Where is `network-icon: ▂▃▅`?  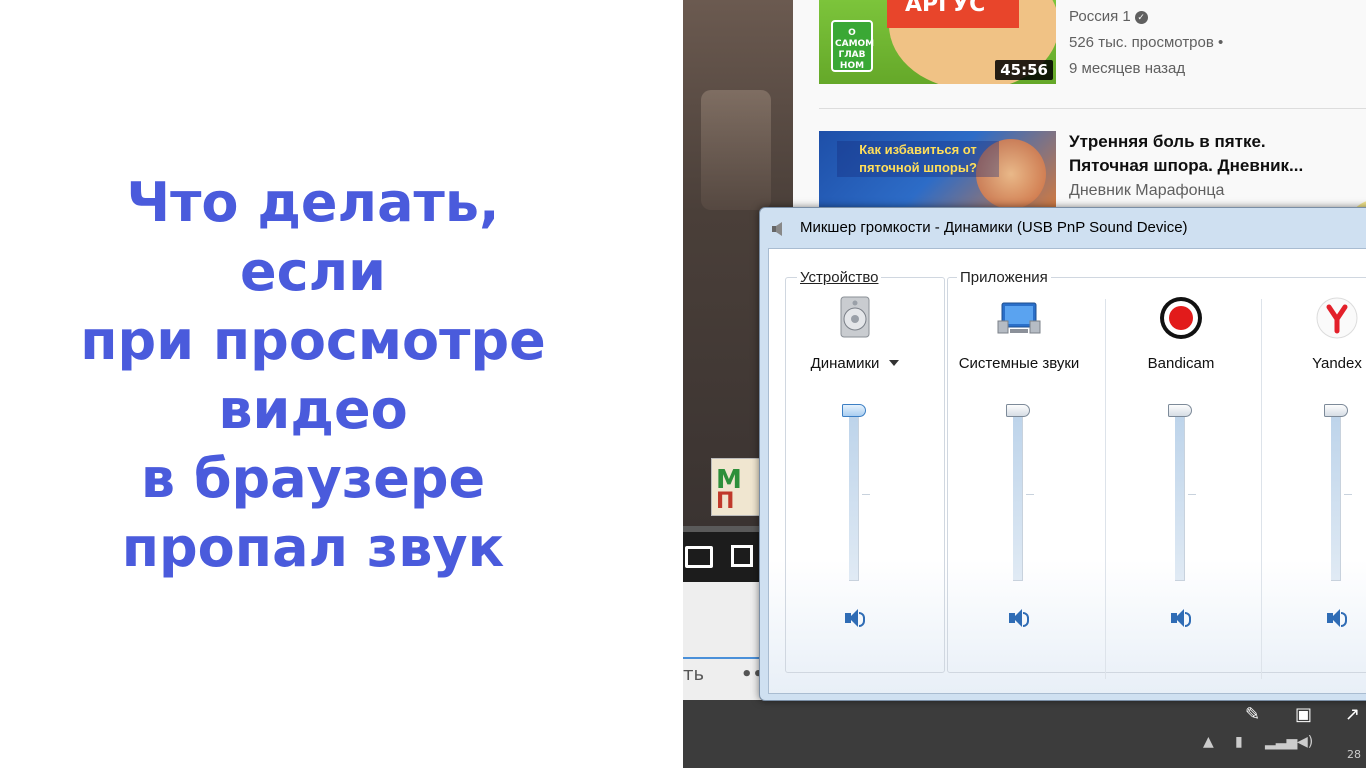
network-icon: ▂▃▅ is located at coordinates (1281, 742).